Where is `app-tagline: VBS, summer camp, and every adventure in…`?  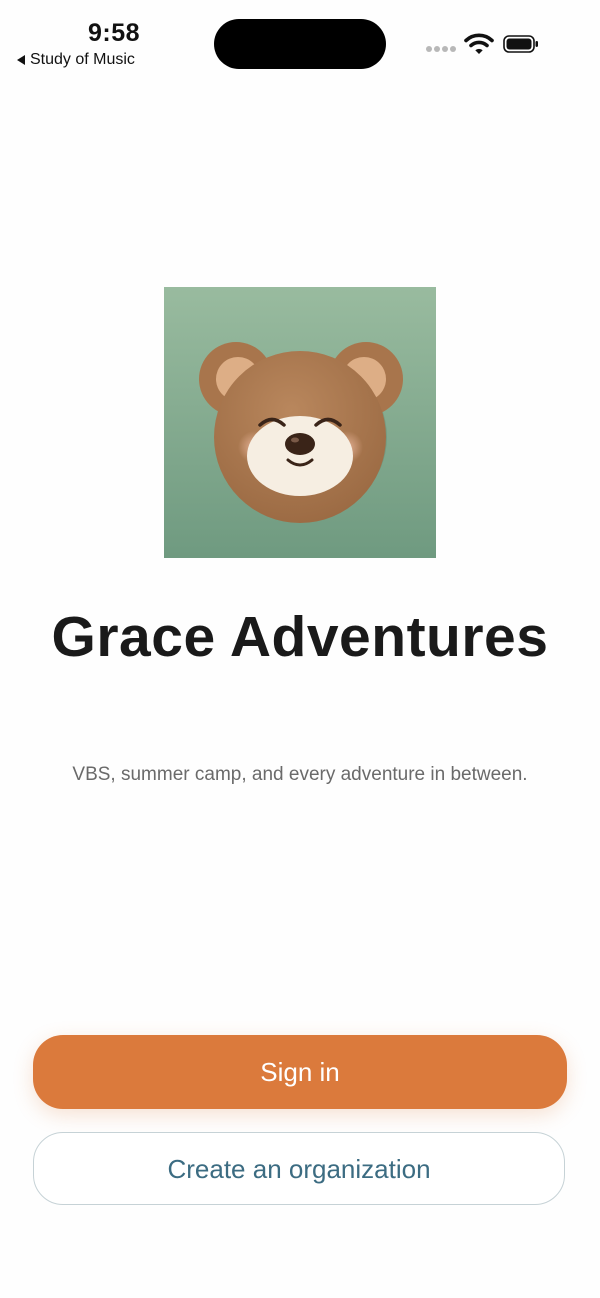
app-tagline: VBS, summer camp, and every adventure in… is located at coordinates (300, 774).